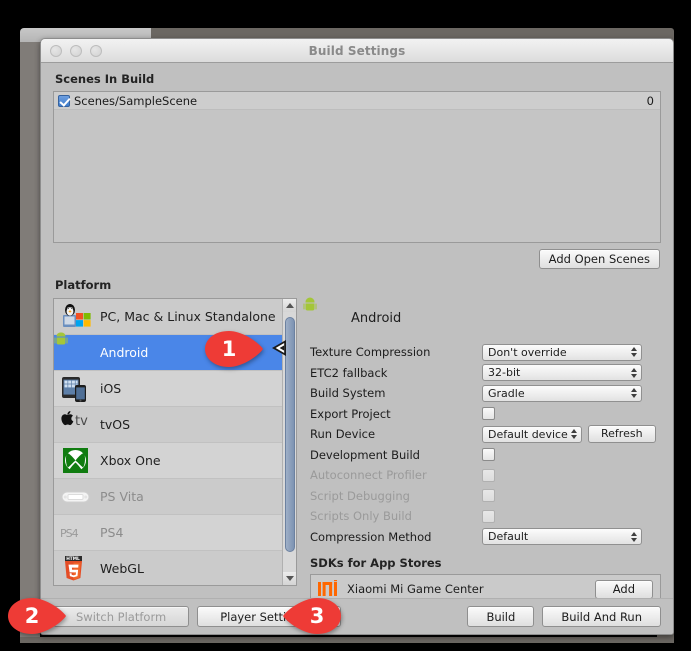 The width and height of the screenshot is (691, 651). What do you see at coordinates (415, 589) in the screenshot?
I see `sdk-name: Xiaomi Mi Game Center` at bounding box center [415, 589].